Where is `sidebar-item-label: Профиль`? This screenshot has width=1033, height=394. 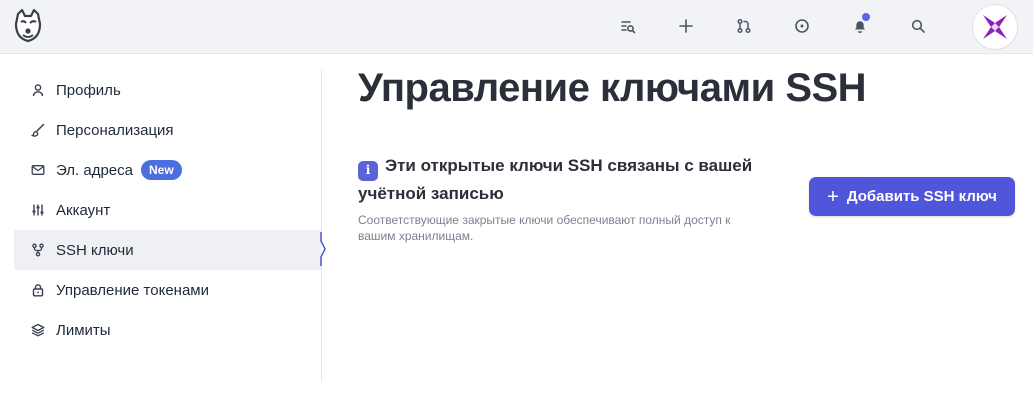
sidebar-item-label: Профиль is located at coordinates (88, 90).